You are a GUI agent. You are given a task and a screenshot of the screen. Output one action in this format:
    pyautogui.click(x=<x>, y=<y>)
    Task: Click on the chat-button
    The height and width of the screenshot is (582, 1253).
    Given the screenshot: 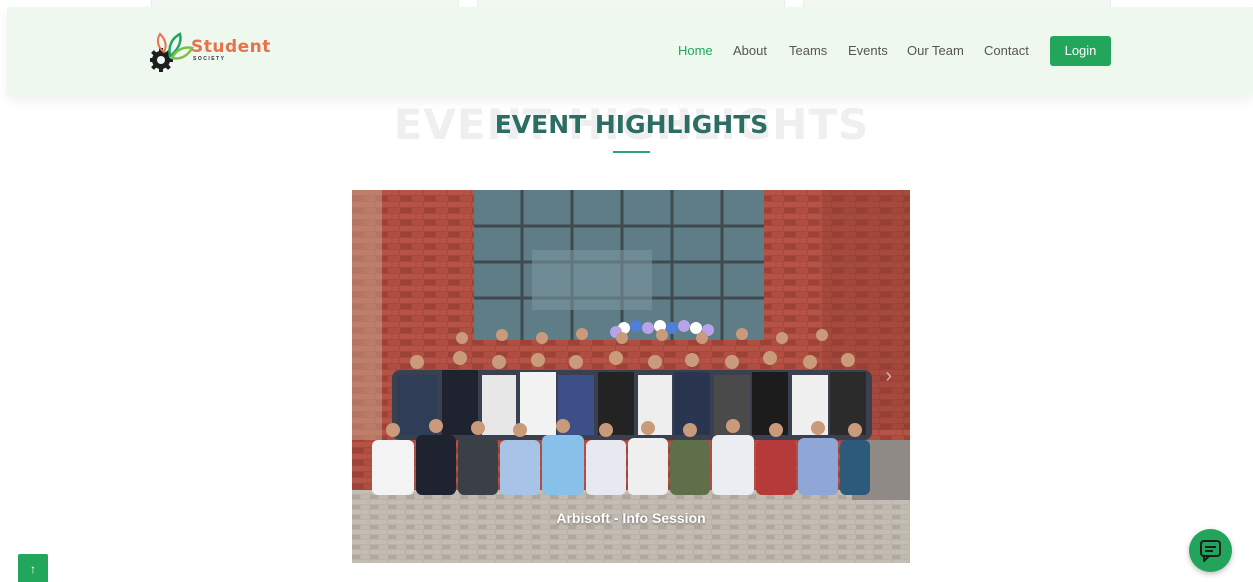 What is the action you would take?
    pyautogui.click(x=1210, y=550)
    